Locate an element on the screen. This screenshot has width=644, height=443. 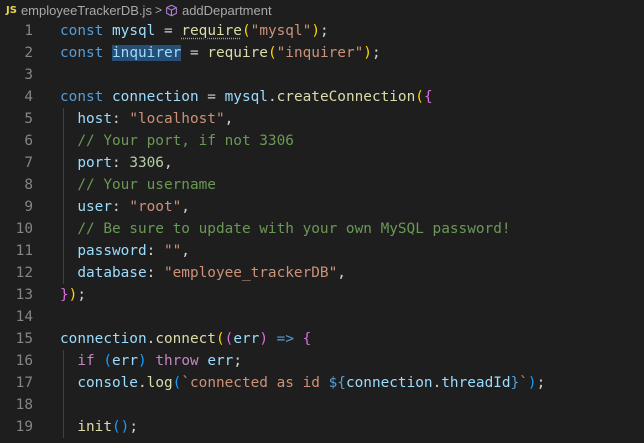
code-line: 18 is located at coordinates (322, 405).